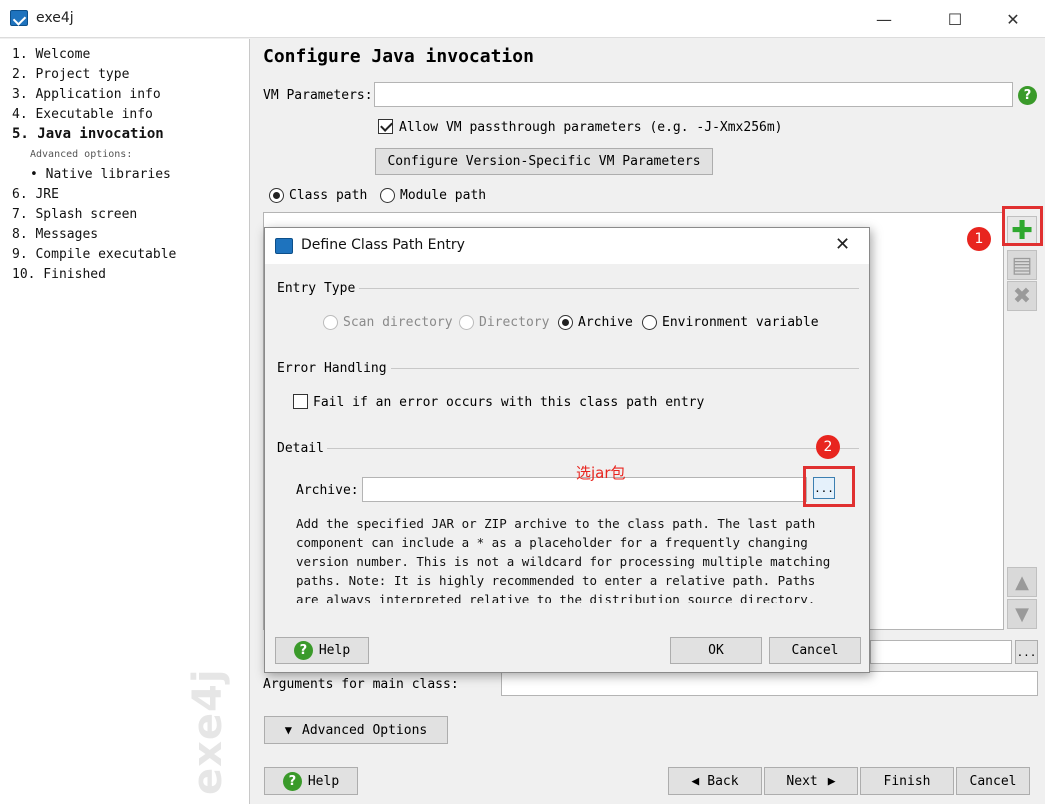 The height and width of the screenshot is (804, 1045). Describe the element at coordinates (842, 244) in the screenshot. I see `dialog-close-button: ✕` at that location.